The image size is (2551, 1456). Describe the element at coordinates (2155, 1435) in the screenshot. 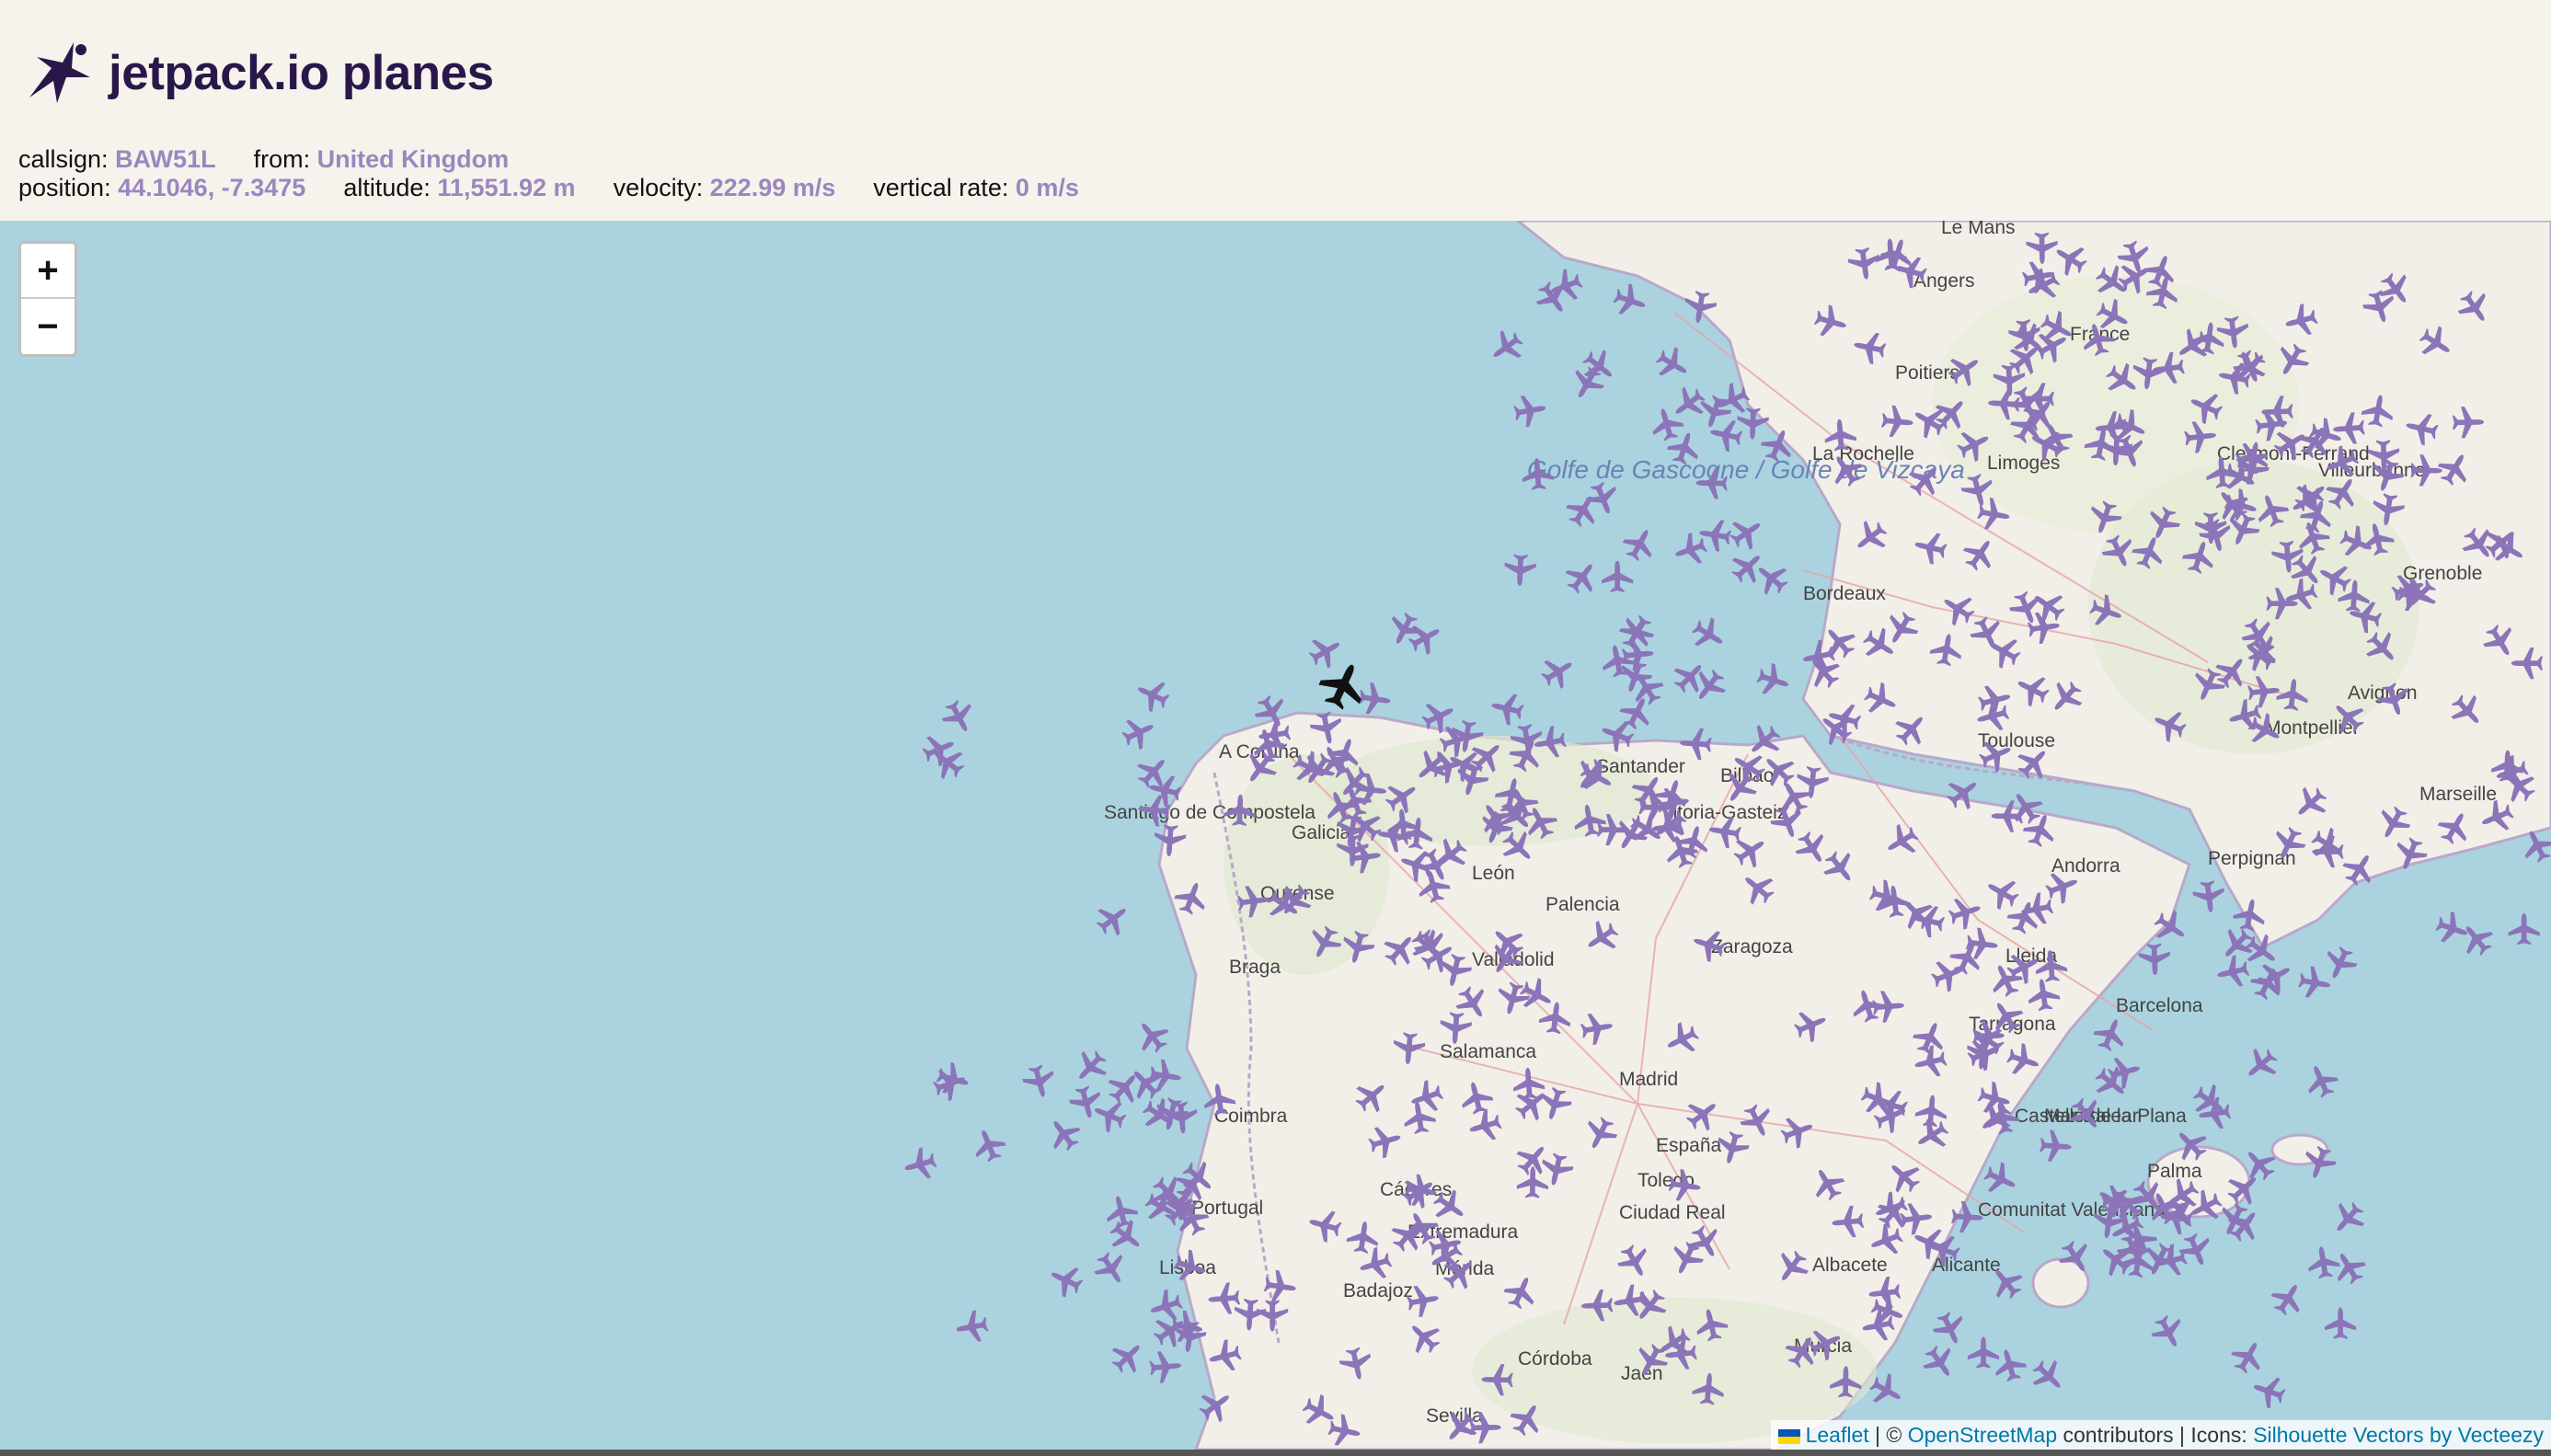

I see `attribution-contributors: contributors | Icons:` at that location.